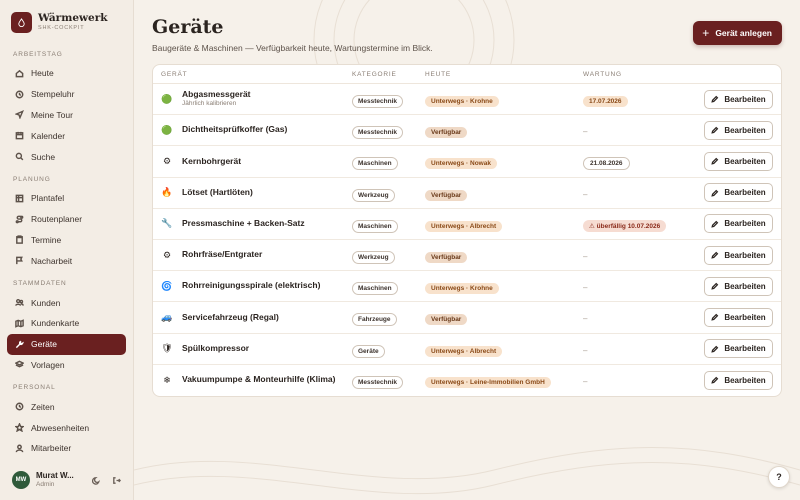 This screenshot has height=500, width=800. What do you see at coordinates (737, 33) in the screenshot?
I see `add-device-button: + Gerät anlegen` at bounding box center [737, 33].